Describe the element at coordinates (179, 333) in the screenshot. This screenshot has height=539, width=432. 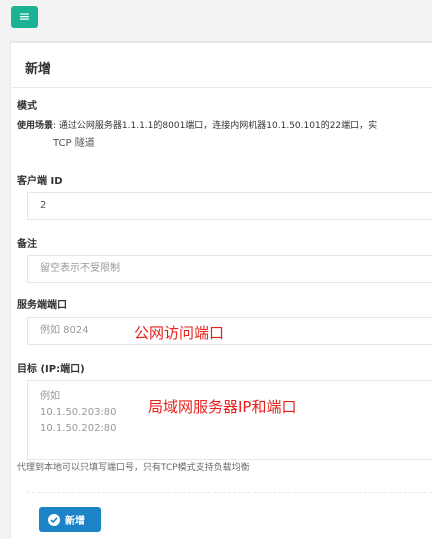
I see `server-port-annotation: 公网访问端口` at that location.